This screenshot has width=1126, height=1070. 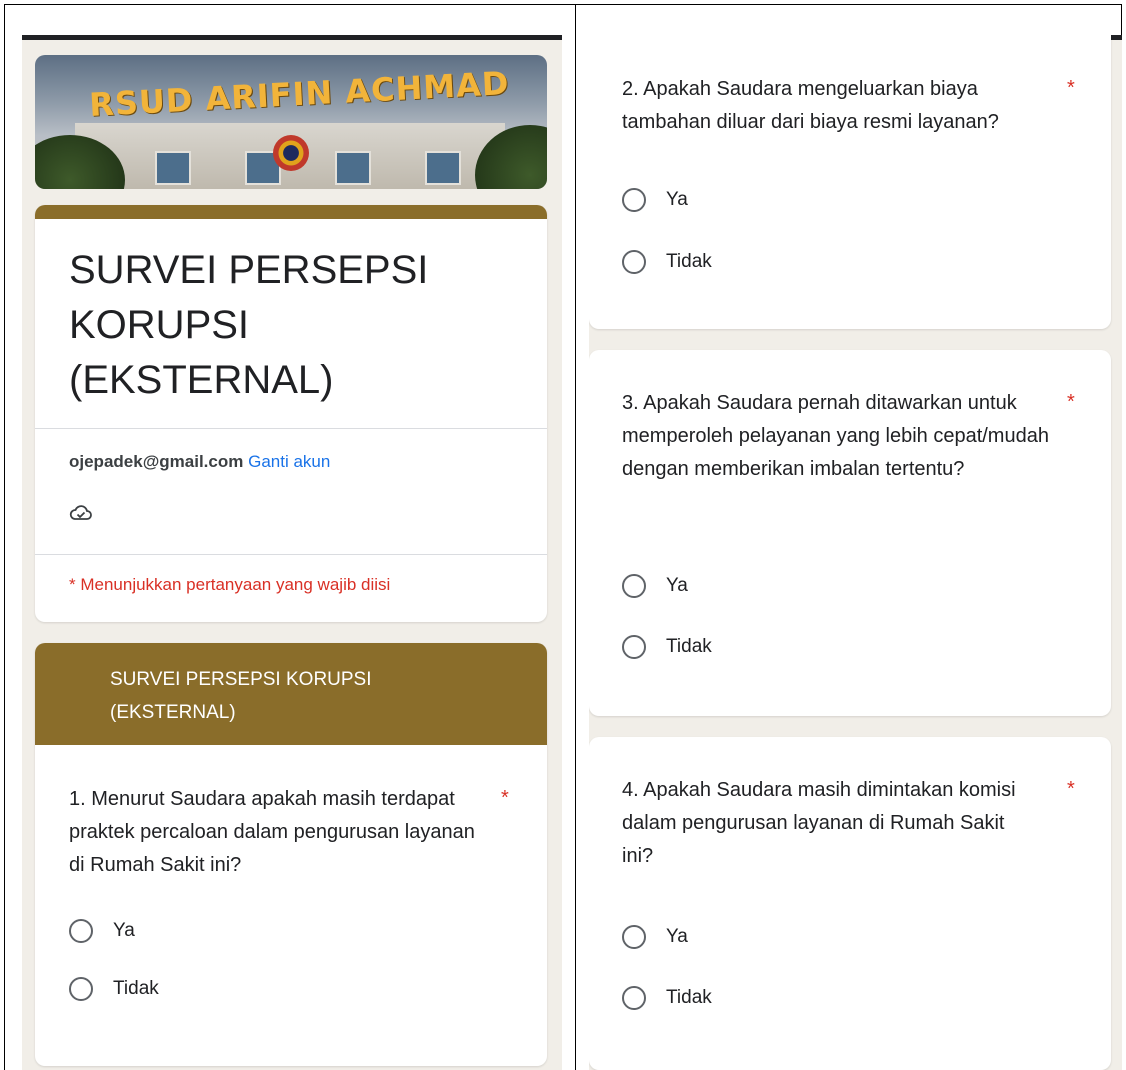 I want to click on section-title: SURVEI PERSEPSI KORUPSI (EKSTERNAL), so click(x=241, y=696).